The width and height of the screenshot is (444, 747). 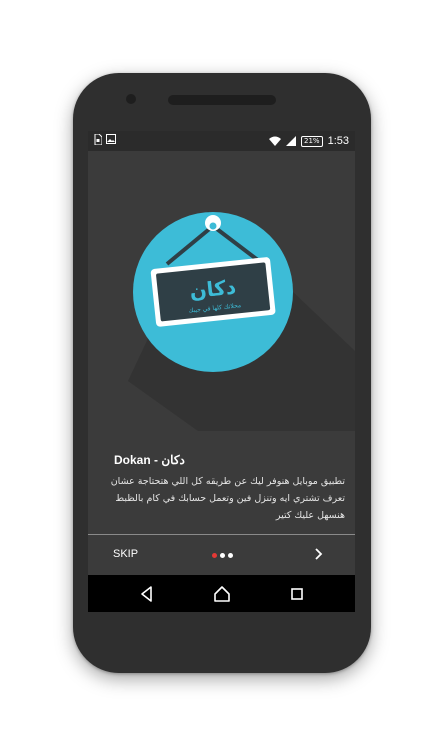 I want to click on signal-icon, so click(x=291, y=141).